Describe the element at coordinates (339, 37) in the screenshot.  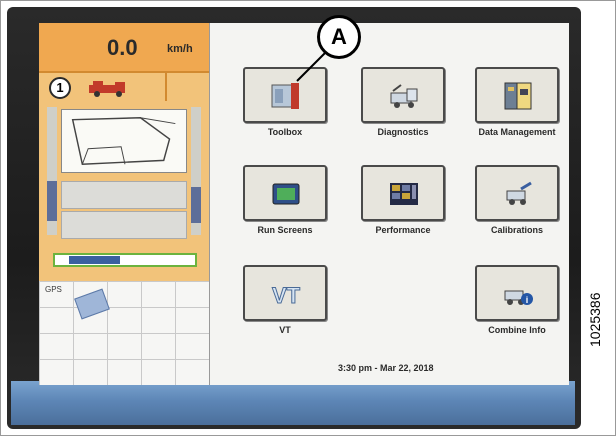
I see `callout-label: A` at that location.